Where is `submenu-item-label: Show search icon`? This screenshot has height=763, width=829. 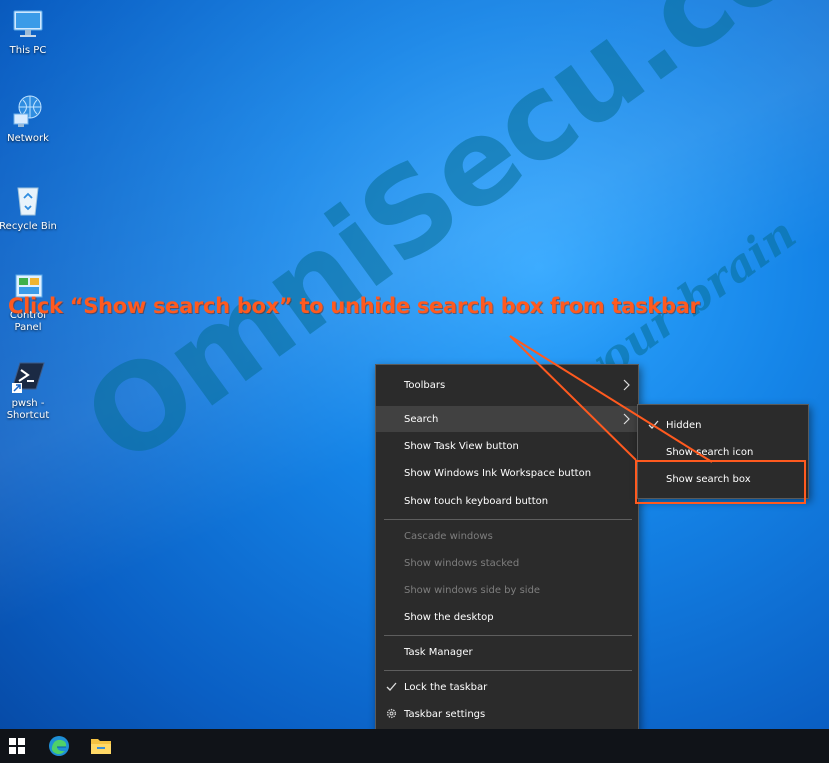
submenu-item-label: Show search icon is located at coordinates (710, 452).